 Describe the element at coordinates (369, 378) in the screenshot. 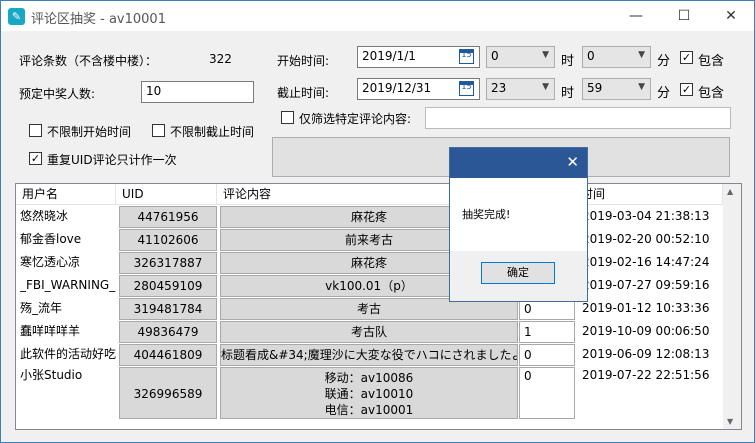

I see `comment-line: 移动：av10086` at that location.